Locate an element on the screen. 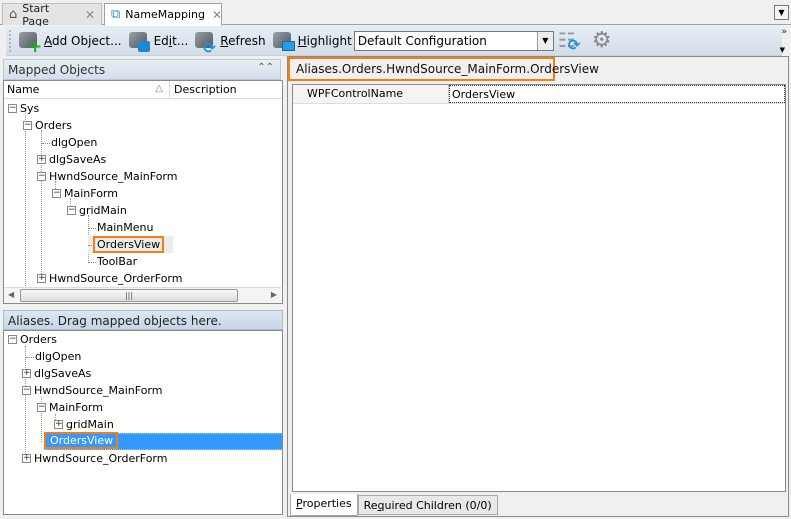  sort-ascending-icon: △ is located at coordinates (159, 88).